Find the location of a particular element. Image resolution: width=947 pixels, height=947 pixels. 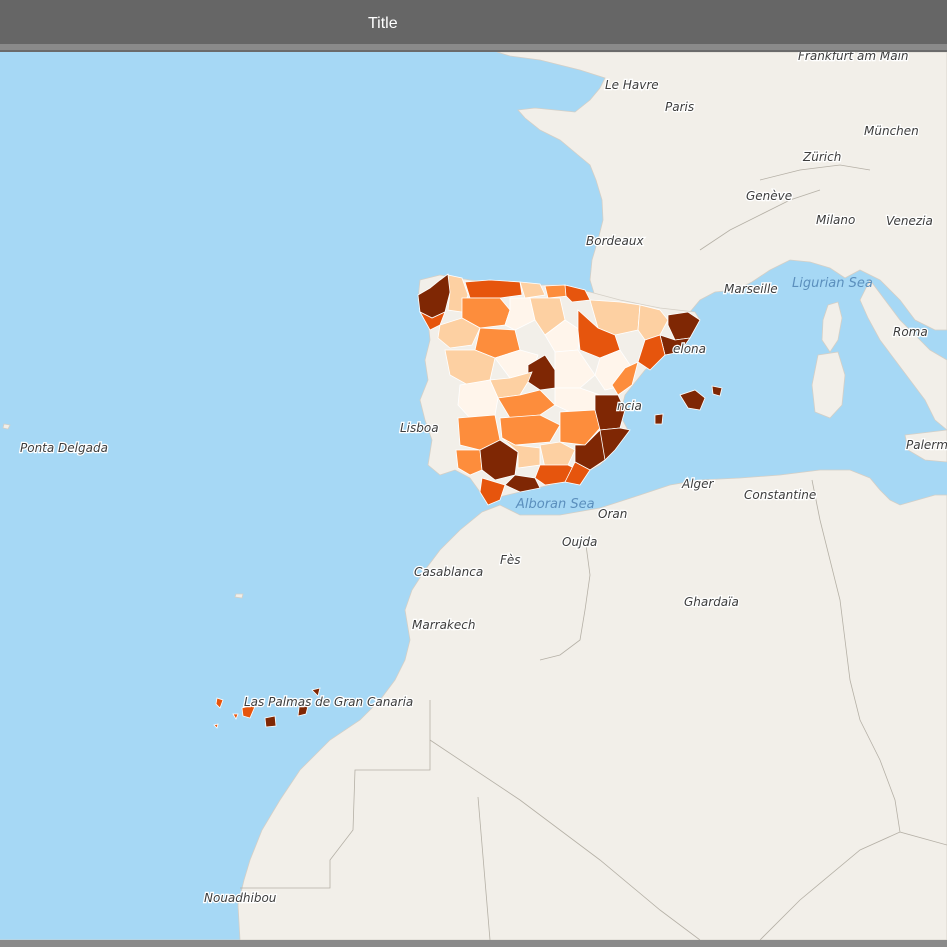

city-label-le-havre: Le Havre is located at coordinates (632, 85).